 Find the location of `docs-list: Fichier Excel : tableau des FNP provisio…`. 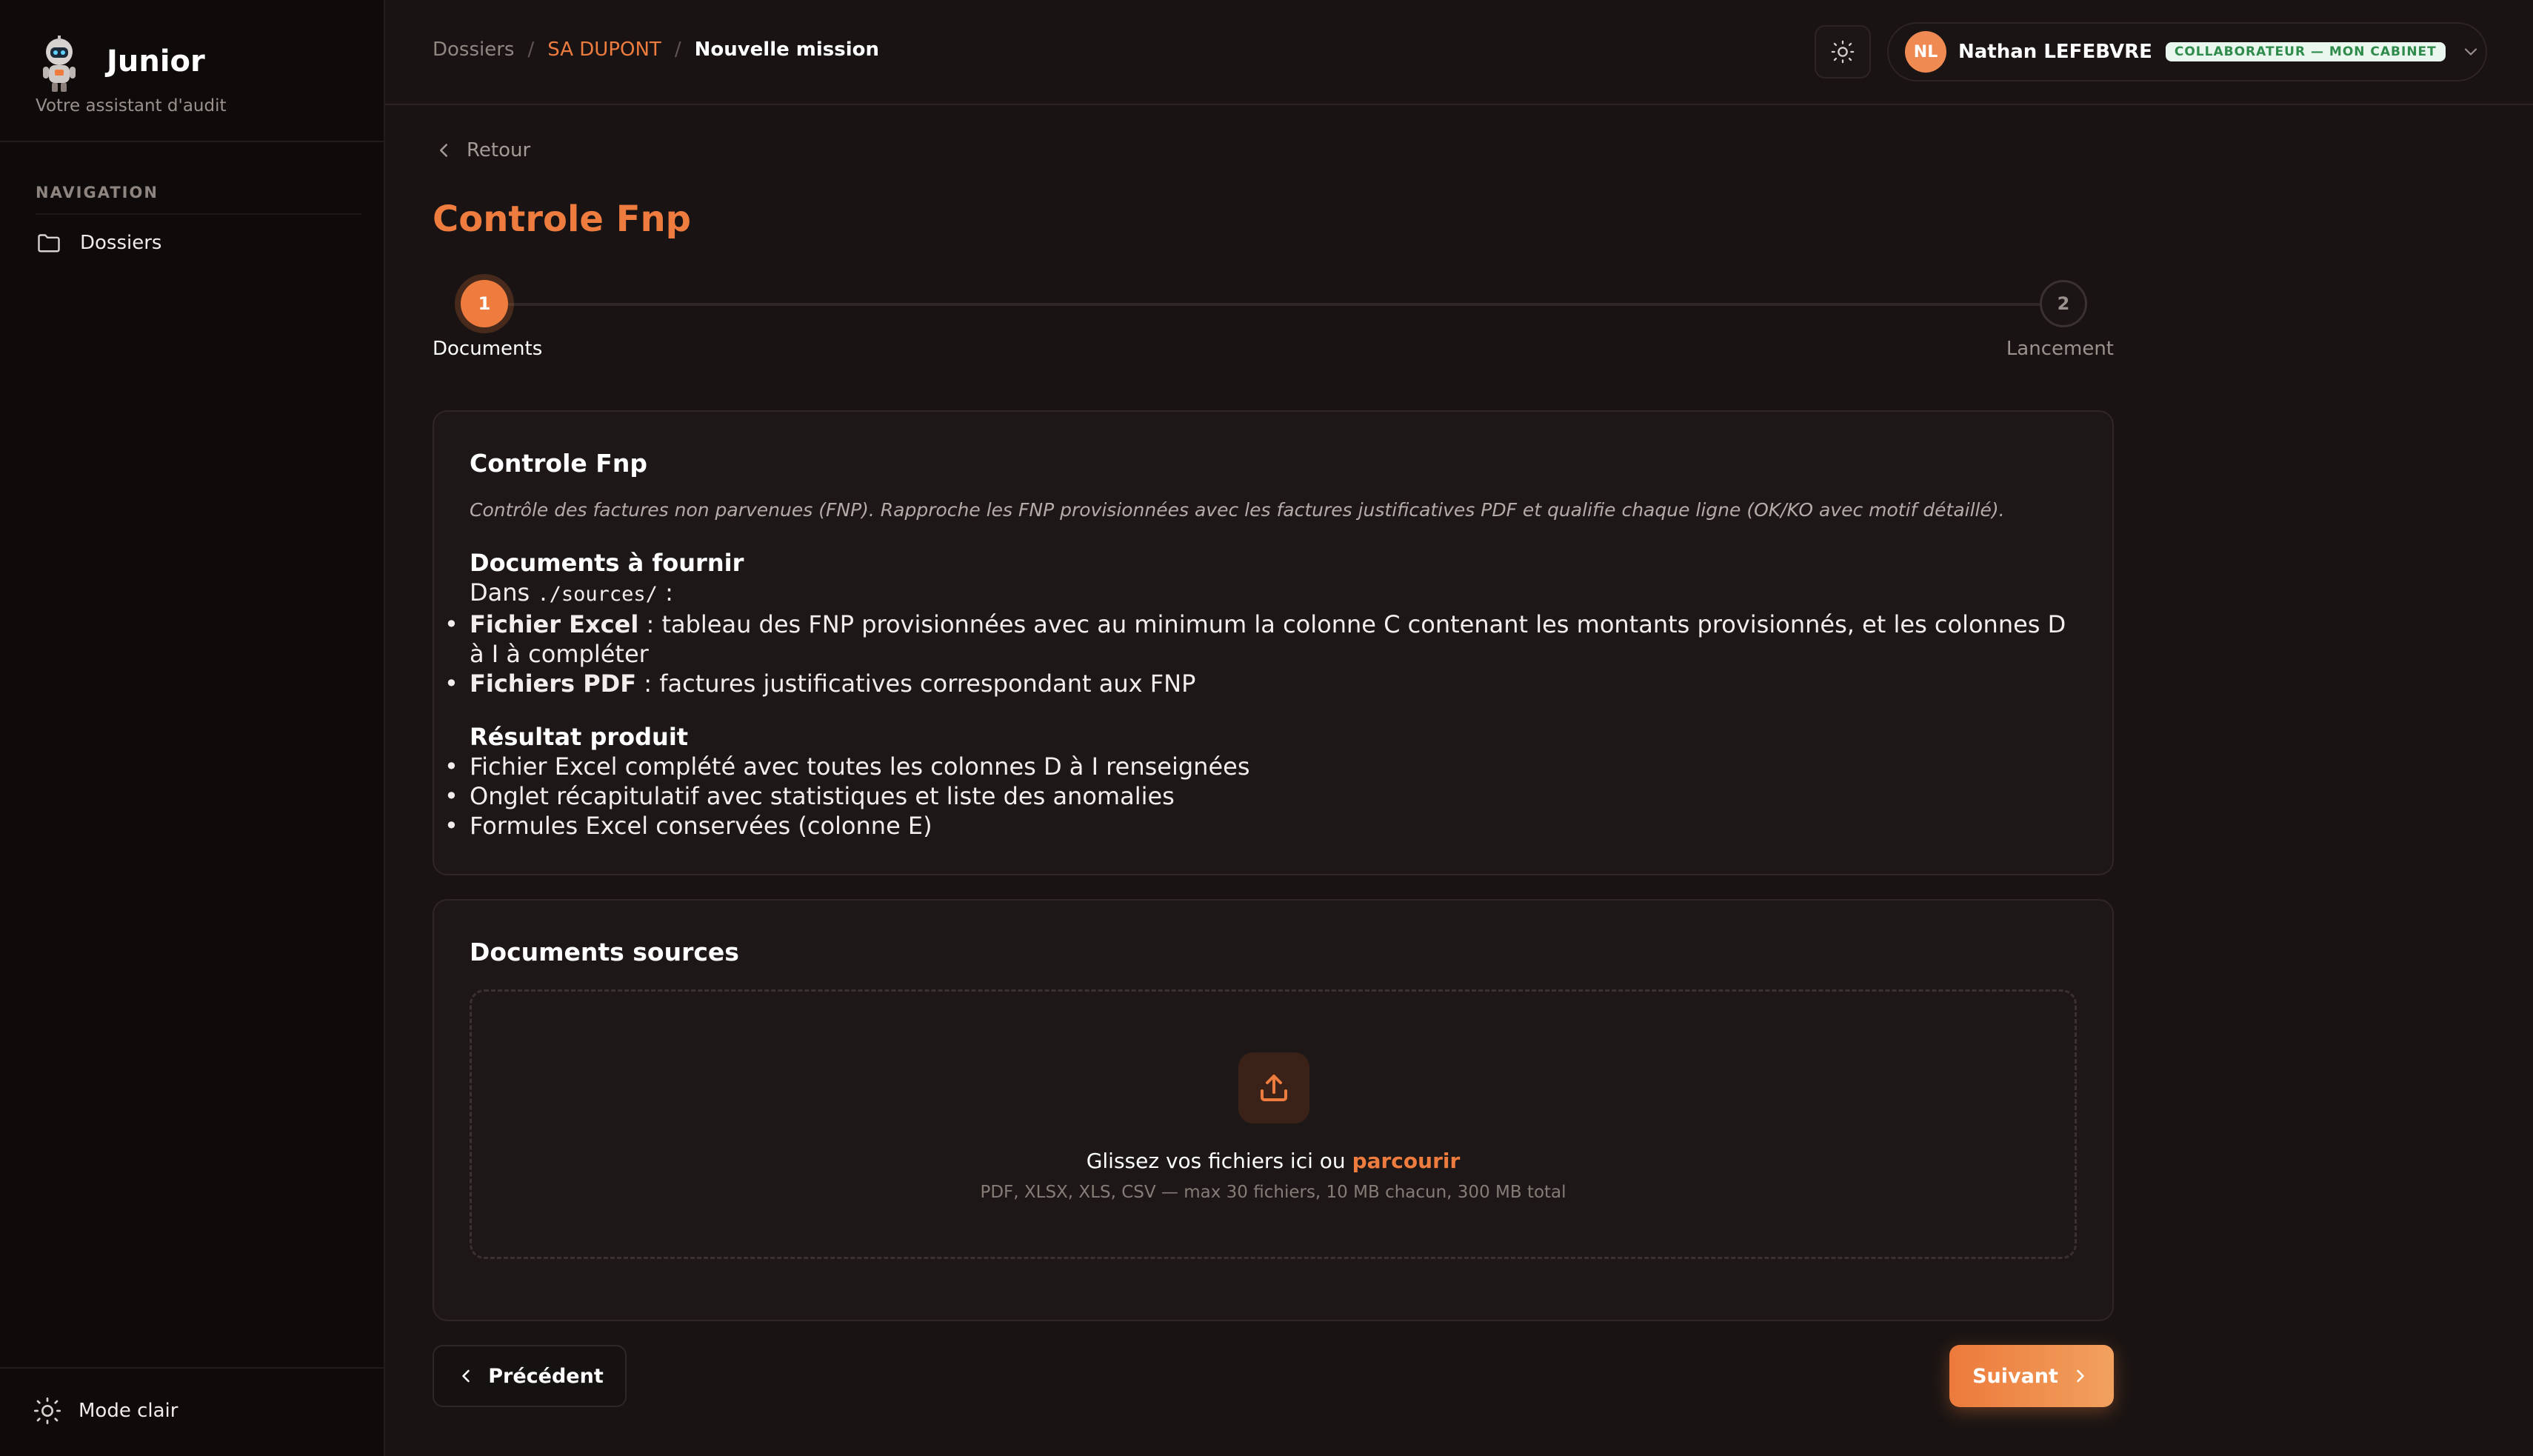

docs-list: Fichier Excel : tableau des FNP provisio… is located at coordinates (1264, 654).